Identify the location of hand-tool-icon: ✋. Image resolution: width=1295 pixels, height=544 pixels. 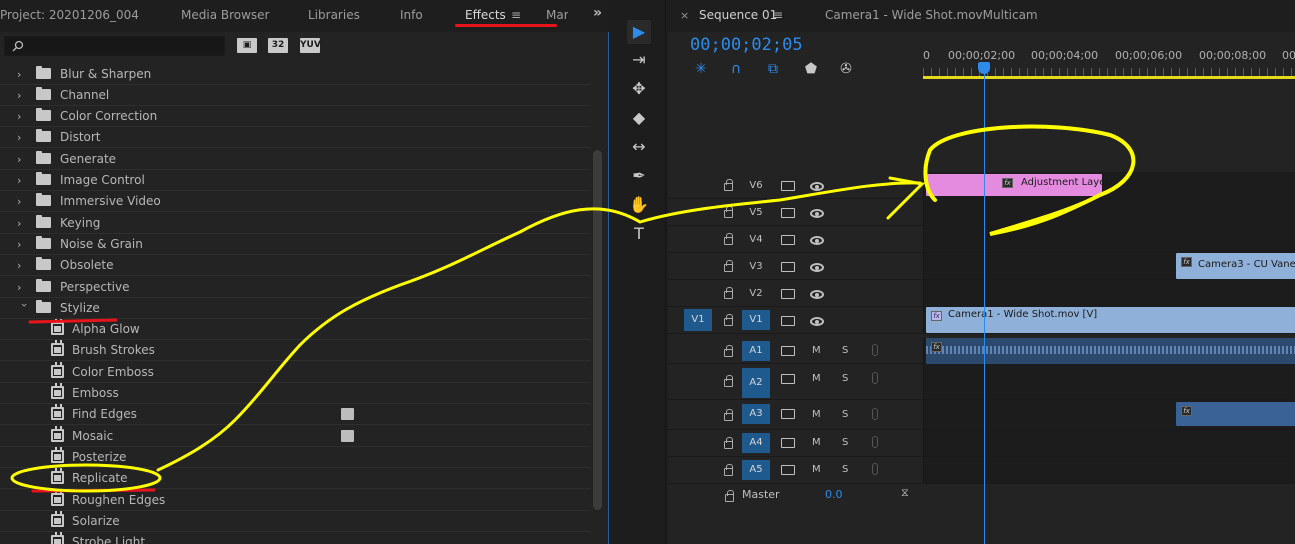
(639, 205).